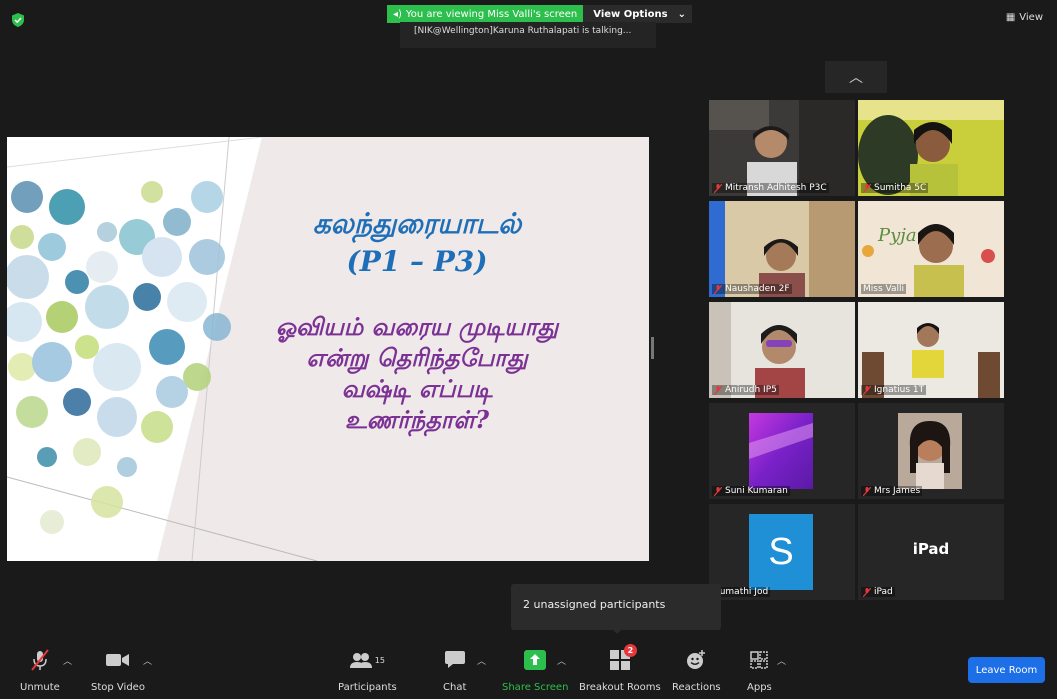 This screenshot has width=1057, height=699. What do you see at coordinates (417, 419) in the screenshot?
I see `slide-question-line: உணர்ந்தாள்?` at bounding box center [417, 419].